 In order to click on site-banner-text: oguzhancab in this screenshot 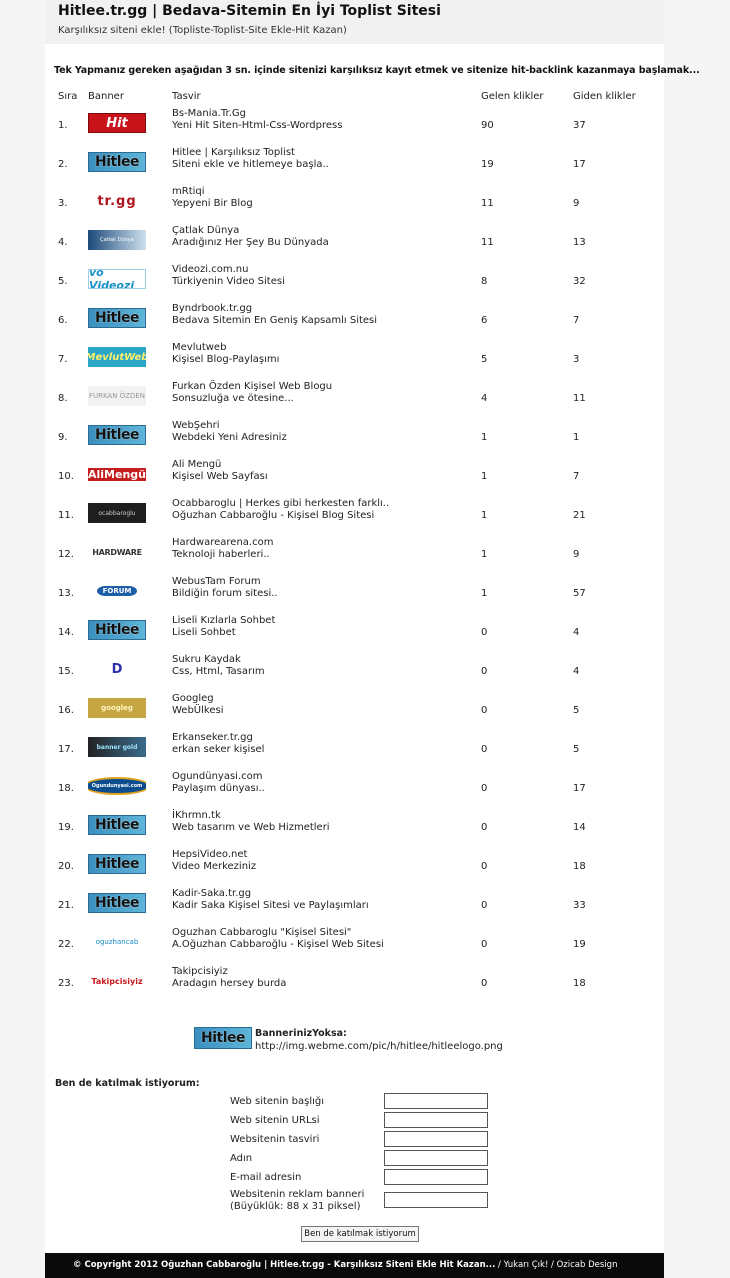, I will do `click(117, 942)`.